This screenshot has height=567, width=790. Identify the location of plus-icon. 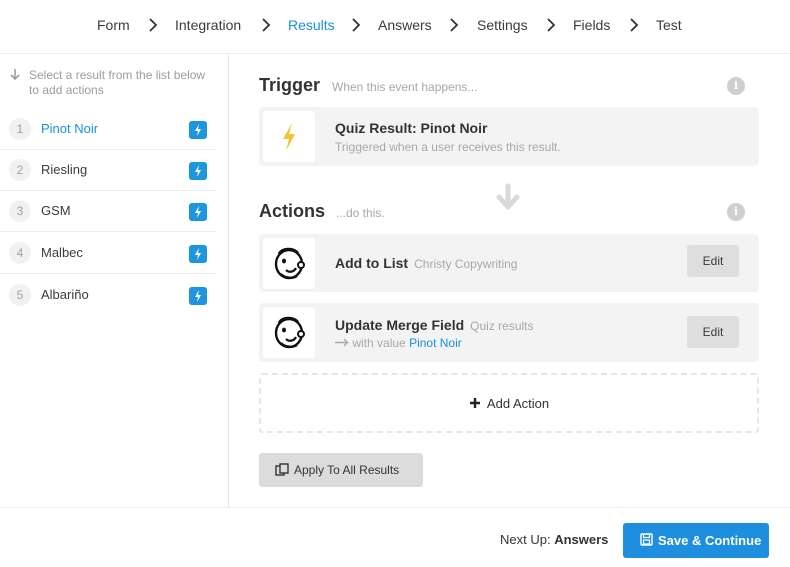
(474, 403).